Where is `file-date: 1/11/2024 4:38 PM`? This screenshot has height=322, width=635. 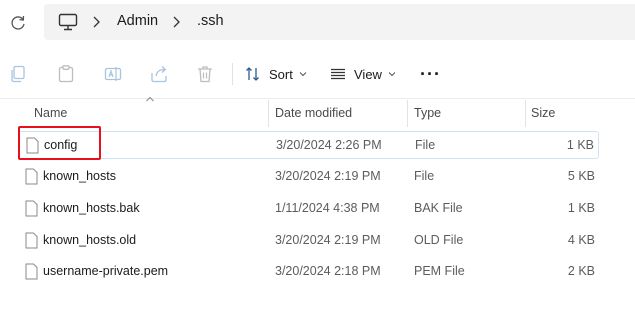
file-date: 1/11/2024 4:38 PM is located at coordinates (327, 208).